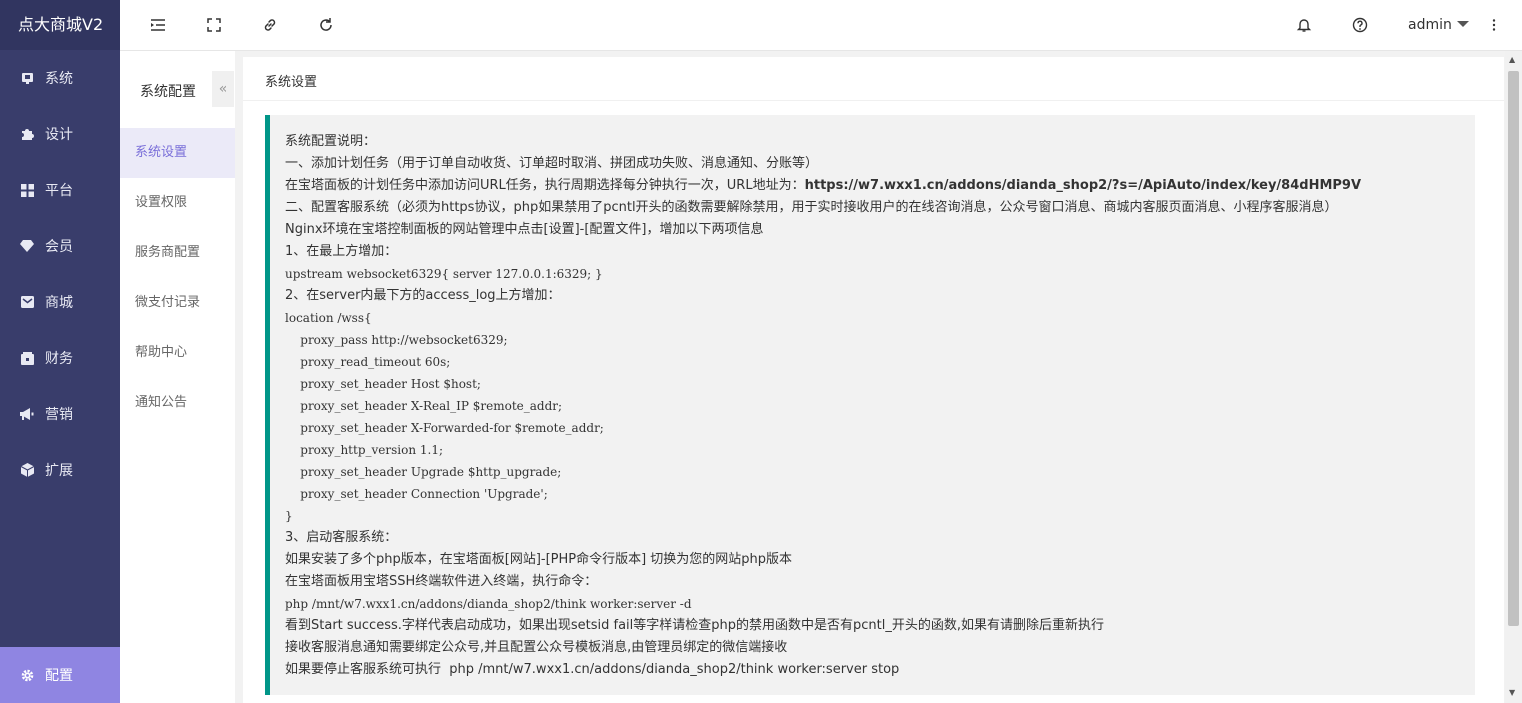 The image size is (1522, 703). Describe the element at coordinates (328, 318) in the screenshot. I see `instruction-text: location /wss{` at that location.